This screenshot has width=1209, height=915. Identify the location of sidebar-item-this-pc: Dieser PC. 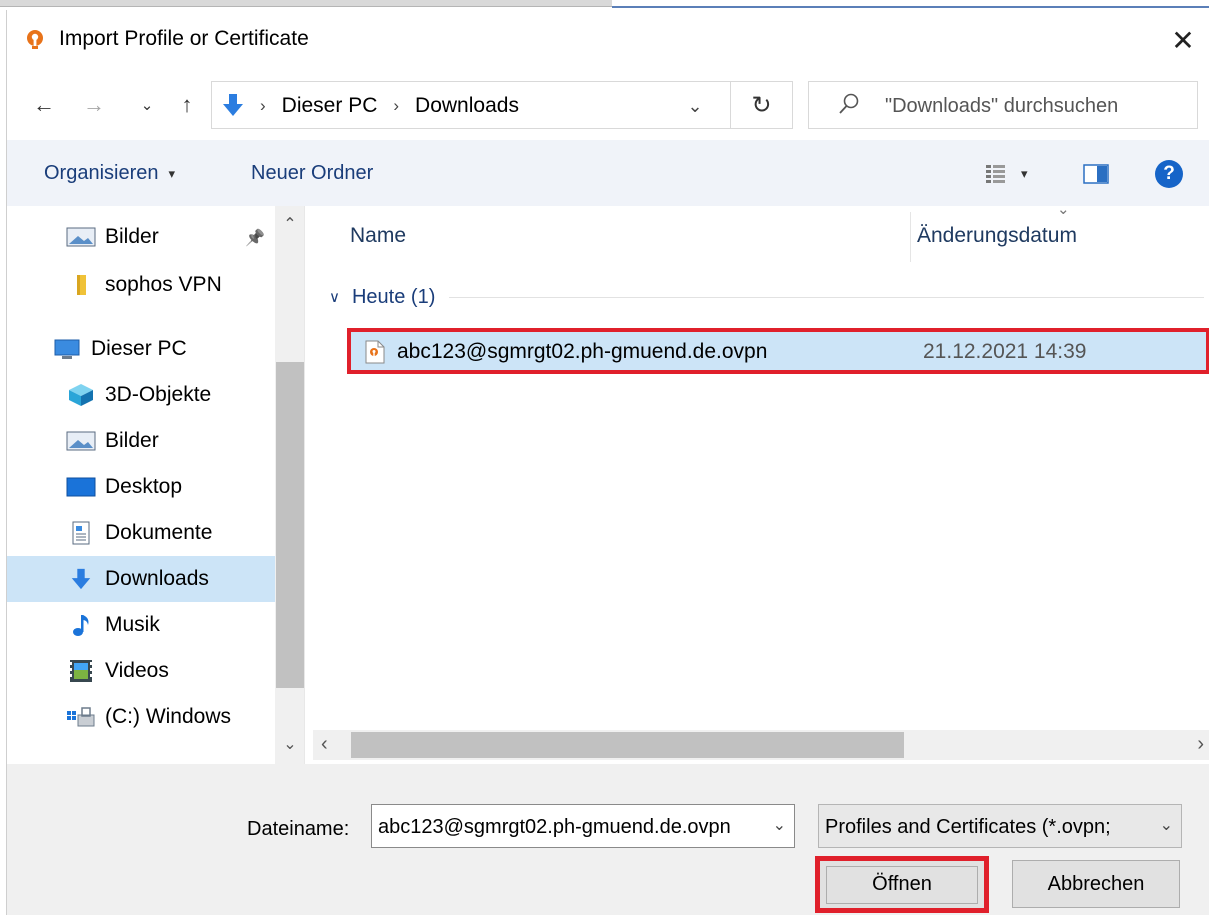
(141, 349).